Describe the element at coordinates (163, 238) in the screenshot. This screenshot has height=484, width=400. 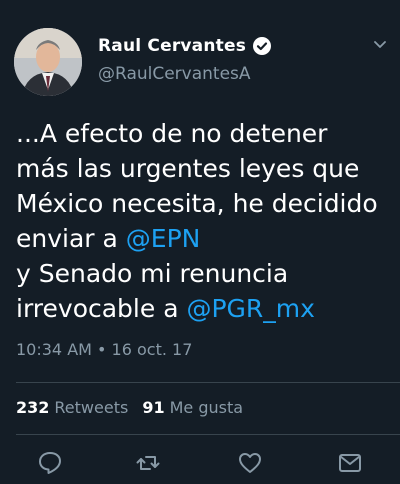
I see `mention-link: @EPN` at that location.